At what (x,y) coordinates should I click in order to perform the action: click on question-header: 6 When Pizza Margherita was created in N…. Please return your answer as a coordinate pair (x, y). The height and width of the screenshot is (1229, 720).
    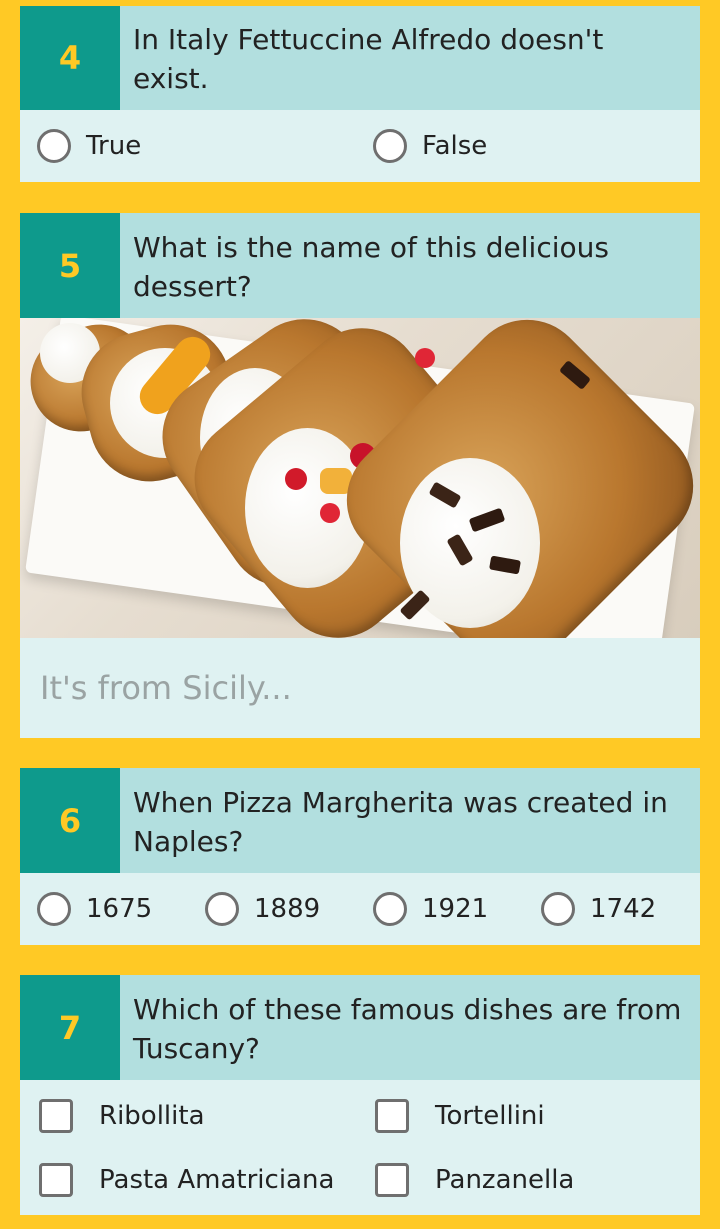
    Looking at the image, I should click on (360, 820).